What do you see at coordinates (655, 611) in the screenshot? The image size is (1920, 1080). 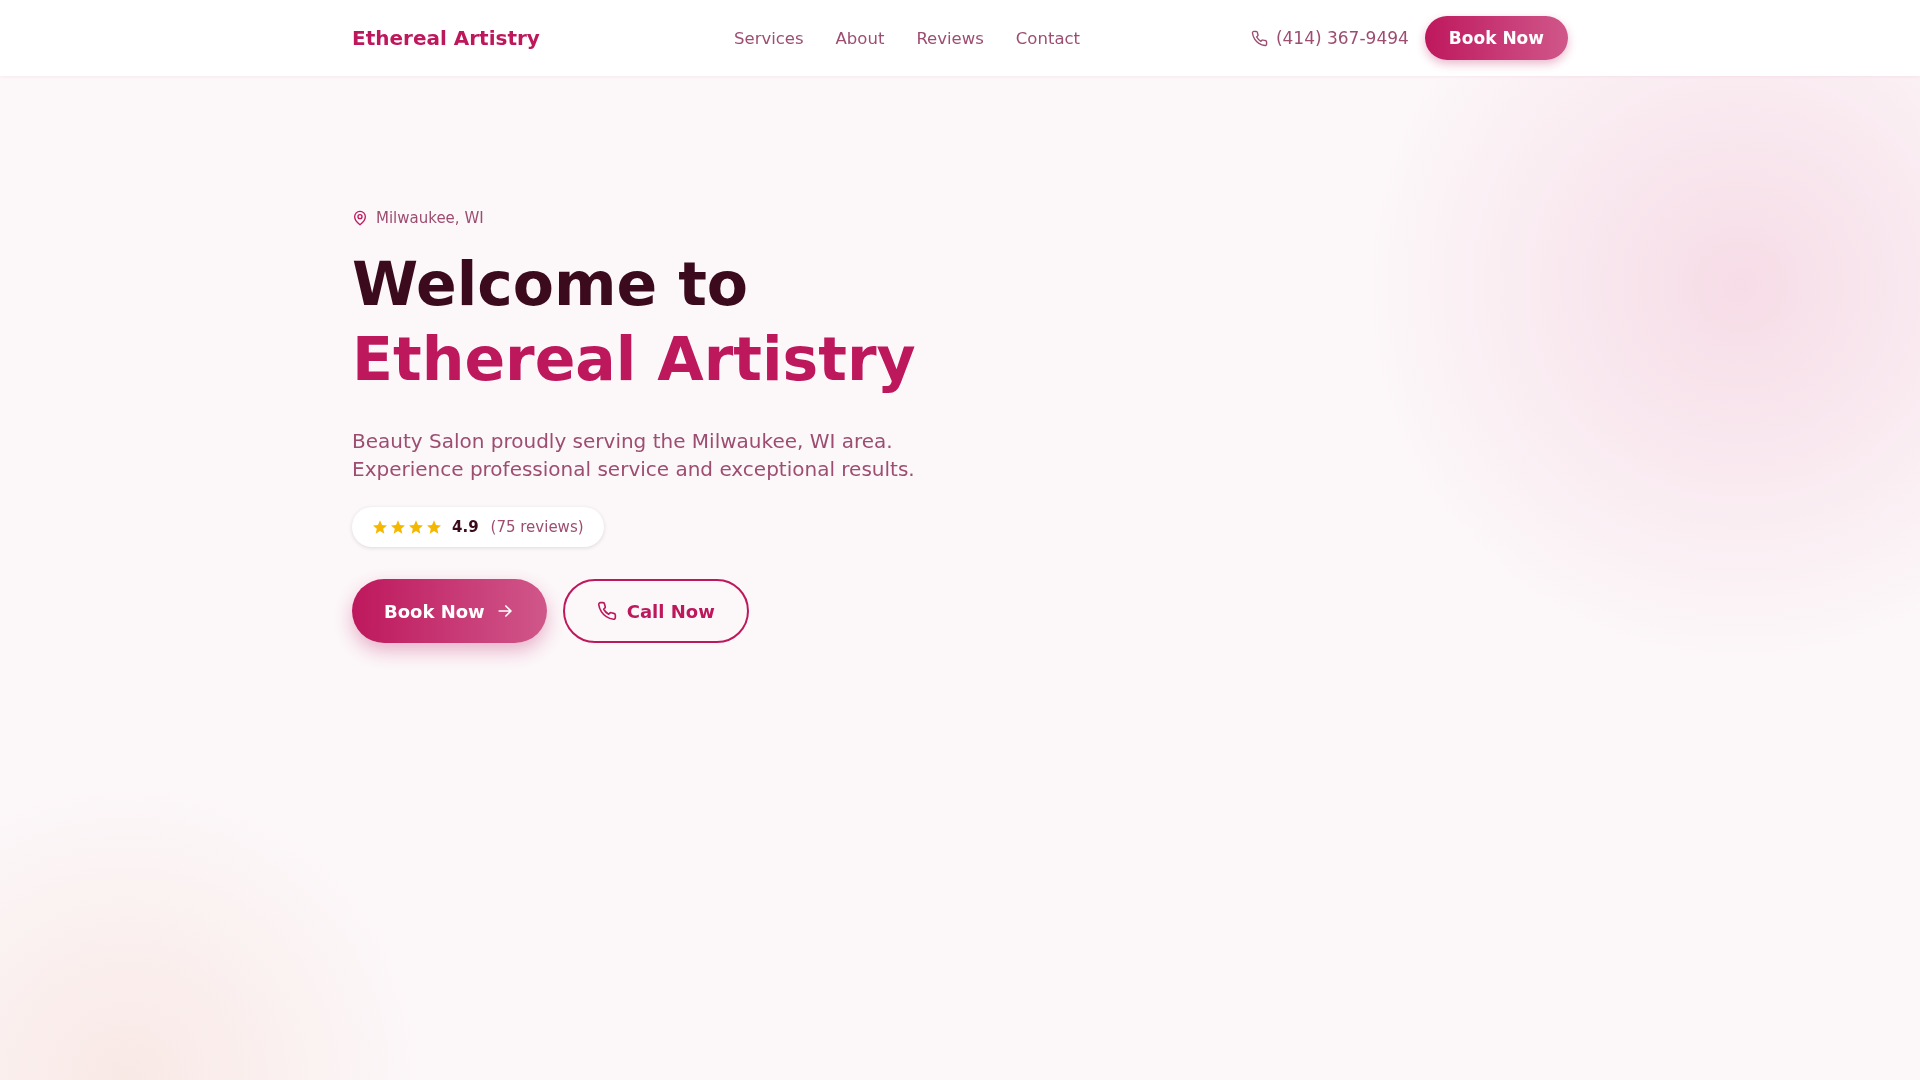 I see `call-now-button: Call Now` at bounding box center [655, 611].